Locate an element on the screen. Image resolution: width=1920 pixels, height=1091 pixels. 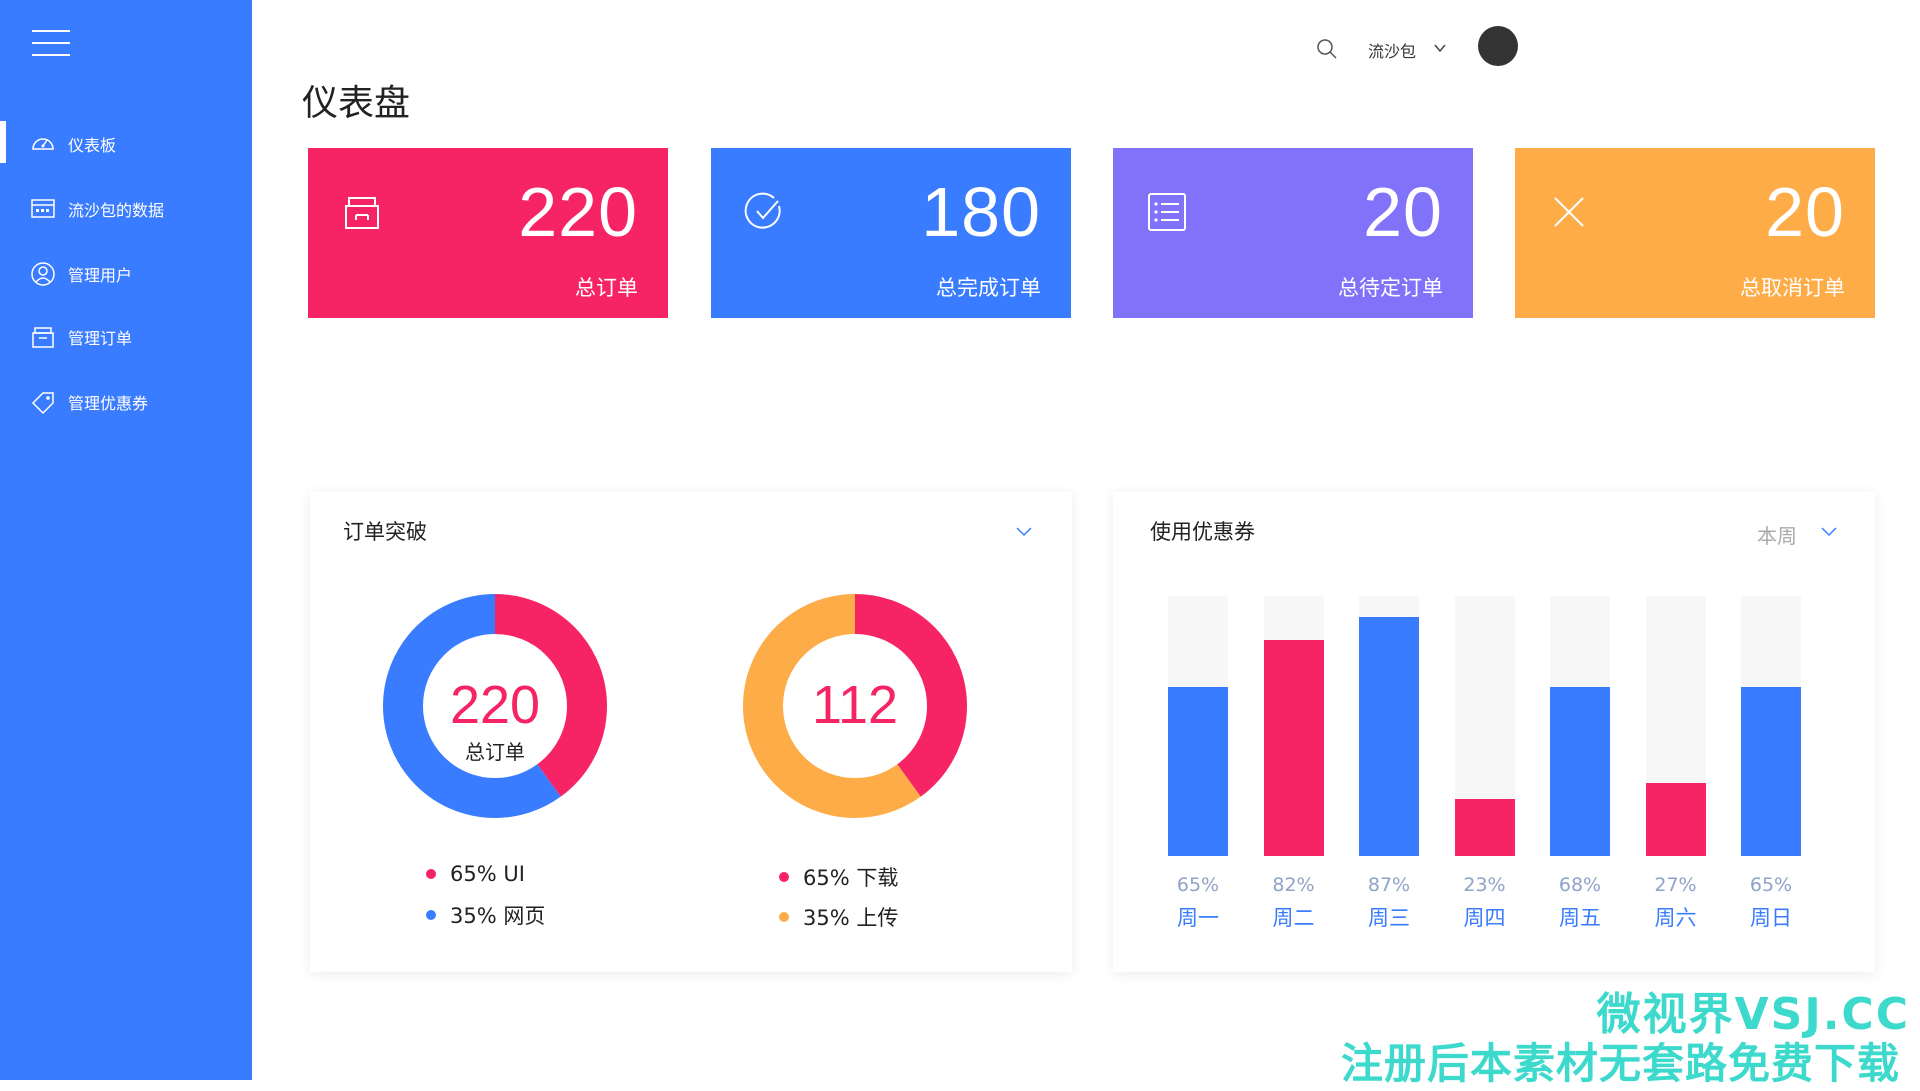
data-calendar-icon is located at coordinates (43, 209).